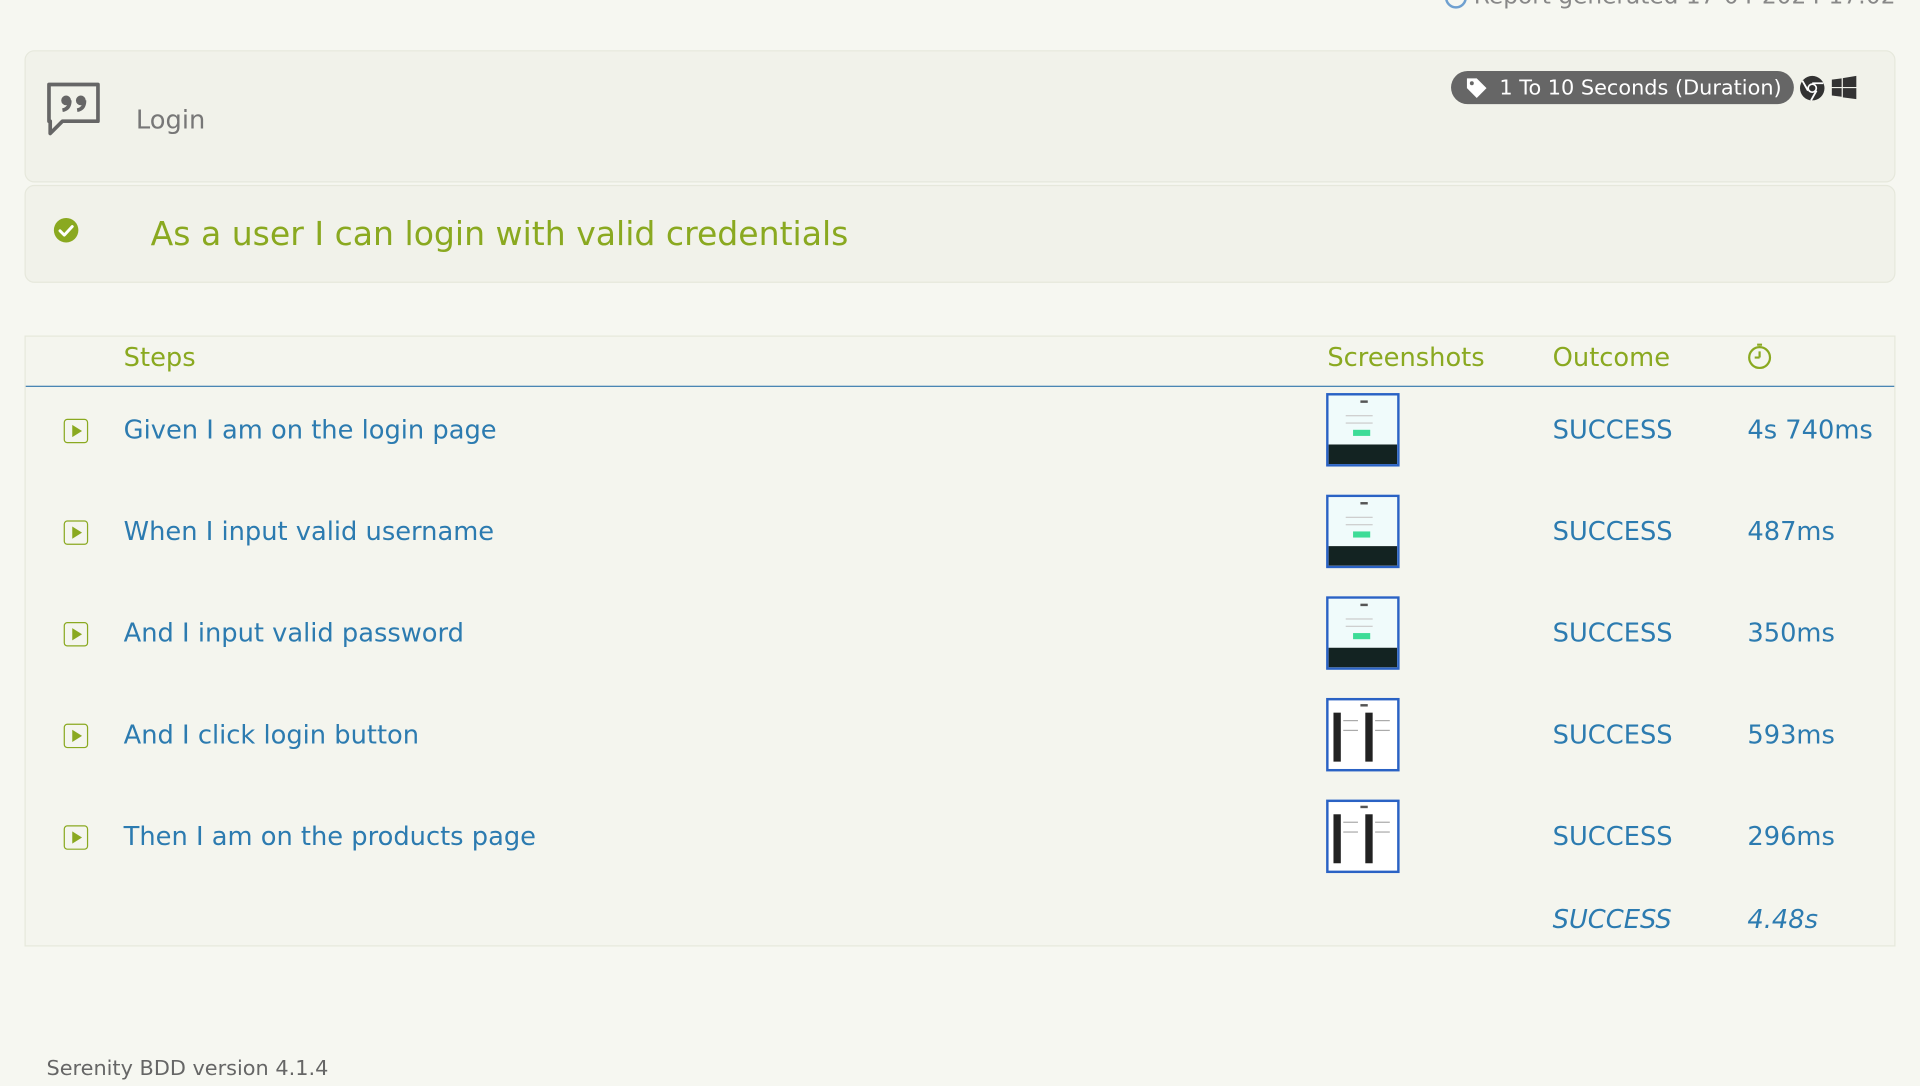 This screenshot has height=1086, width=1920. What do you see at coordinates (1791, 735) in the screenshot?
I see `step-duration: 593ms` at bounding box center [1791, 735].